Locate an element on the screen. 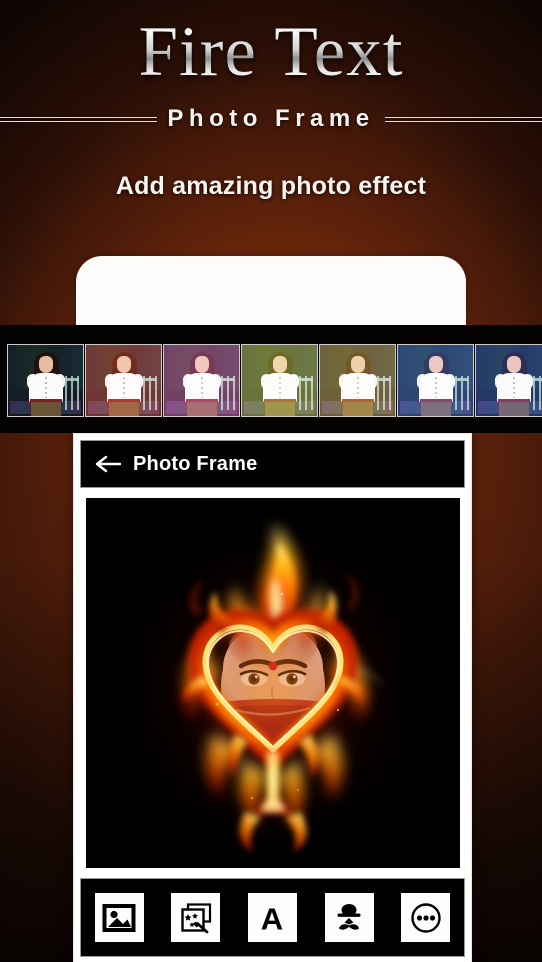 The image size is (542, 962). filter-preview-strip is located at coordinates (271, 379).